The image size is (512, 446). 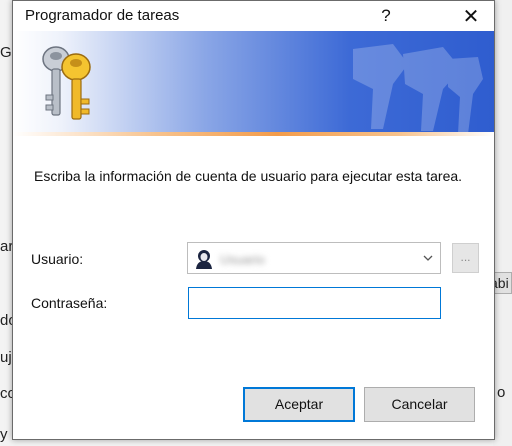 I want to click on chevron-down-icon, so click(x=428, y=258).